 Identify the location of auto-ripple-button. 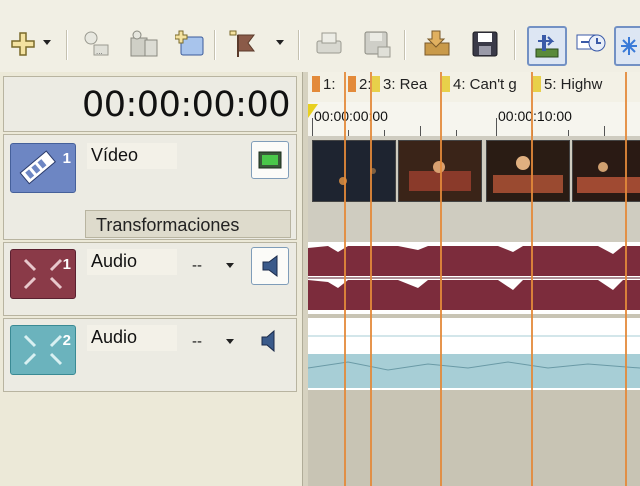
(591, 44).